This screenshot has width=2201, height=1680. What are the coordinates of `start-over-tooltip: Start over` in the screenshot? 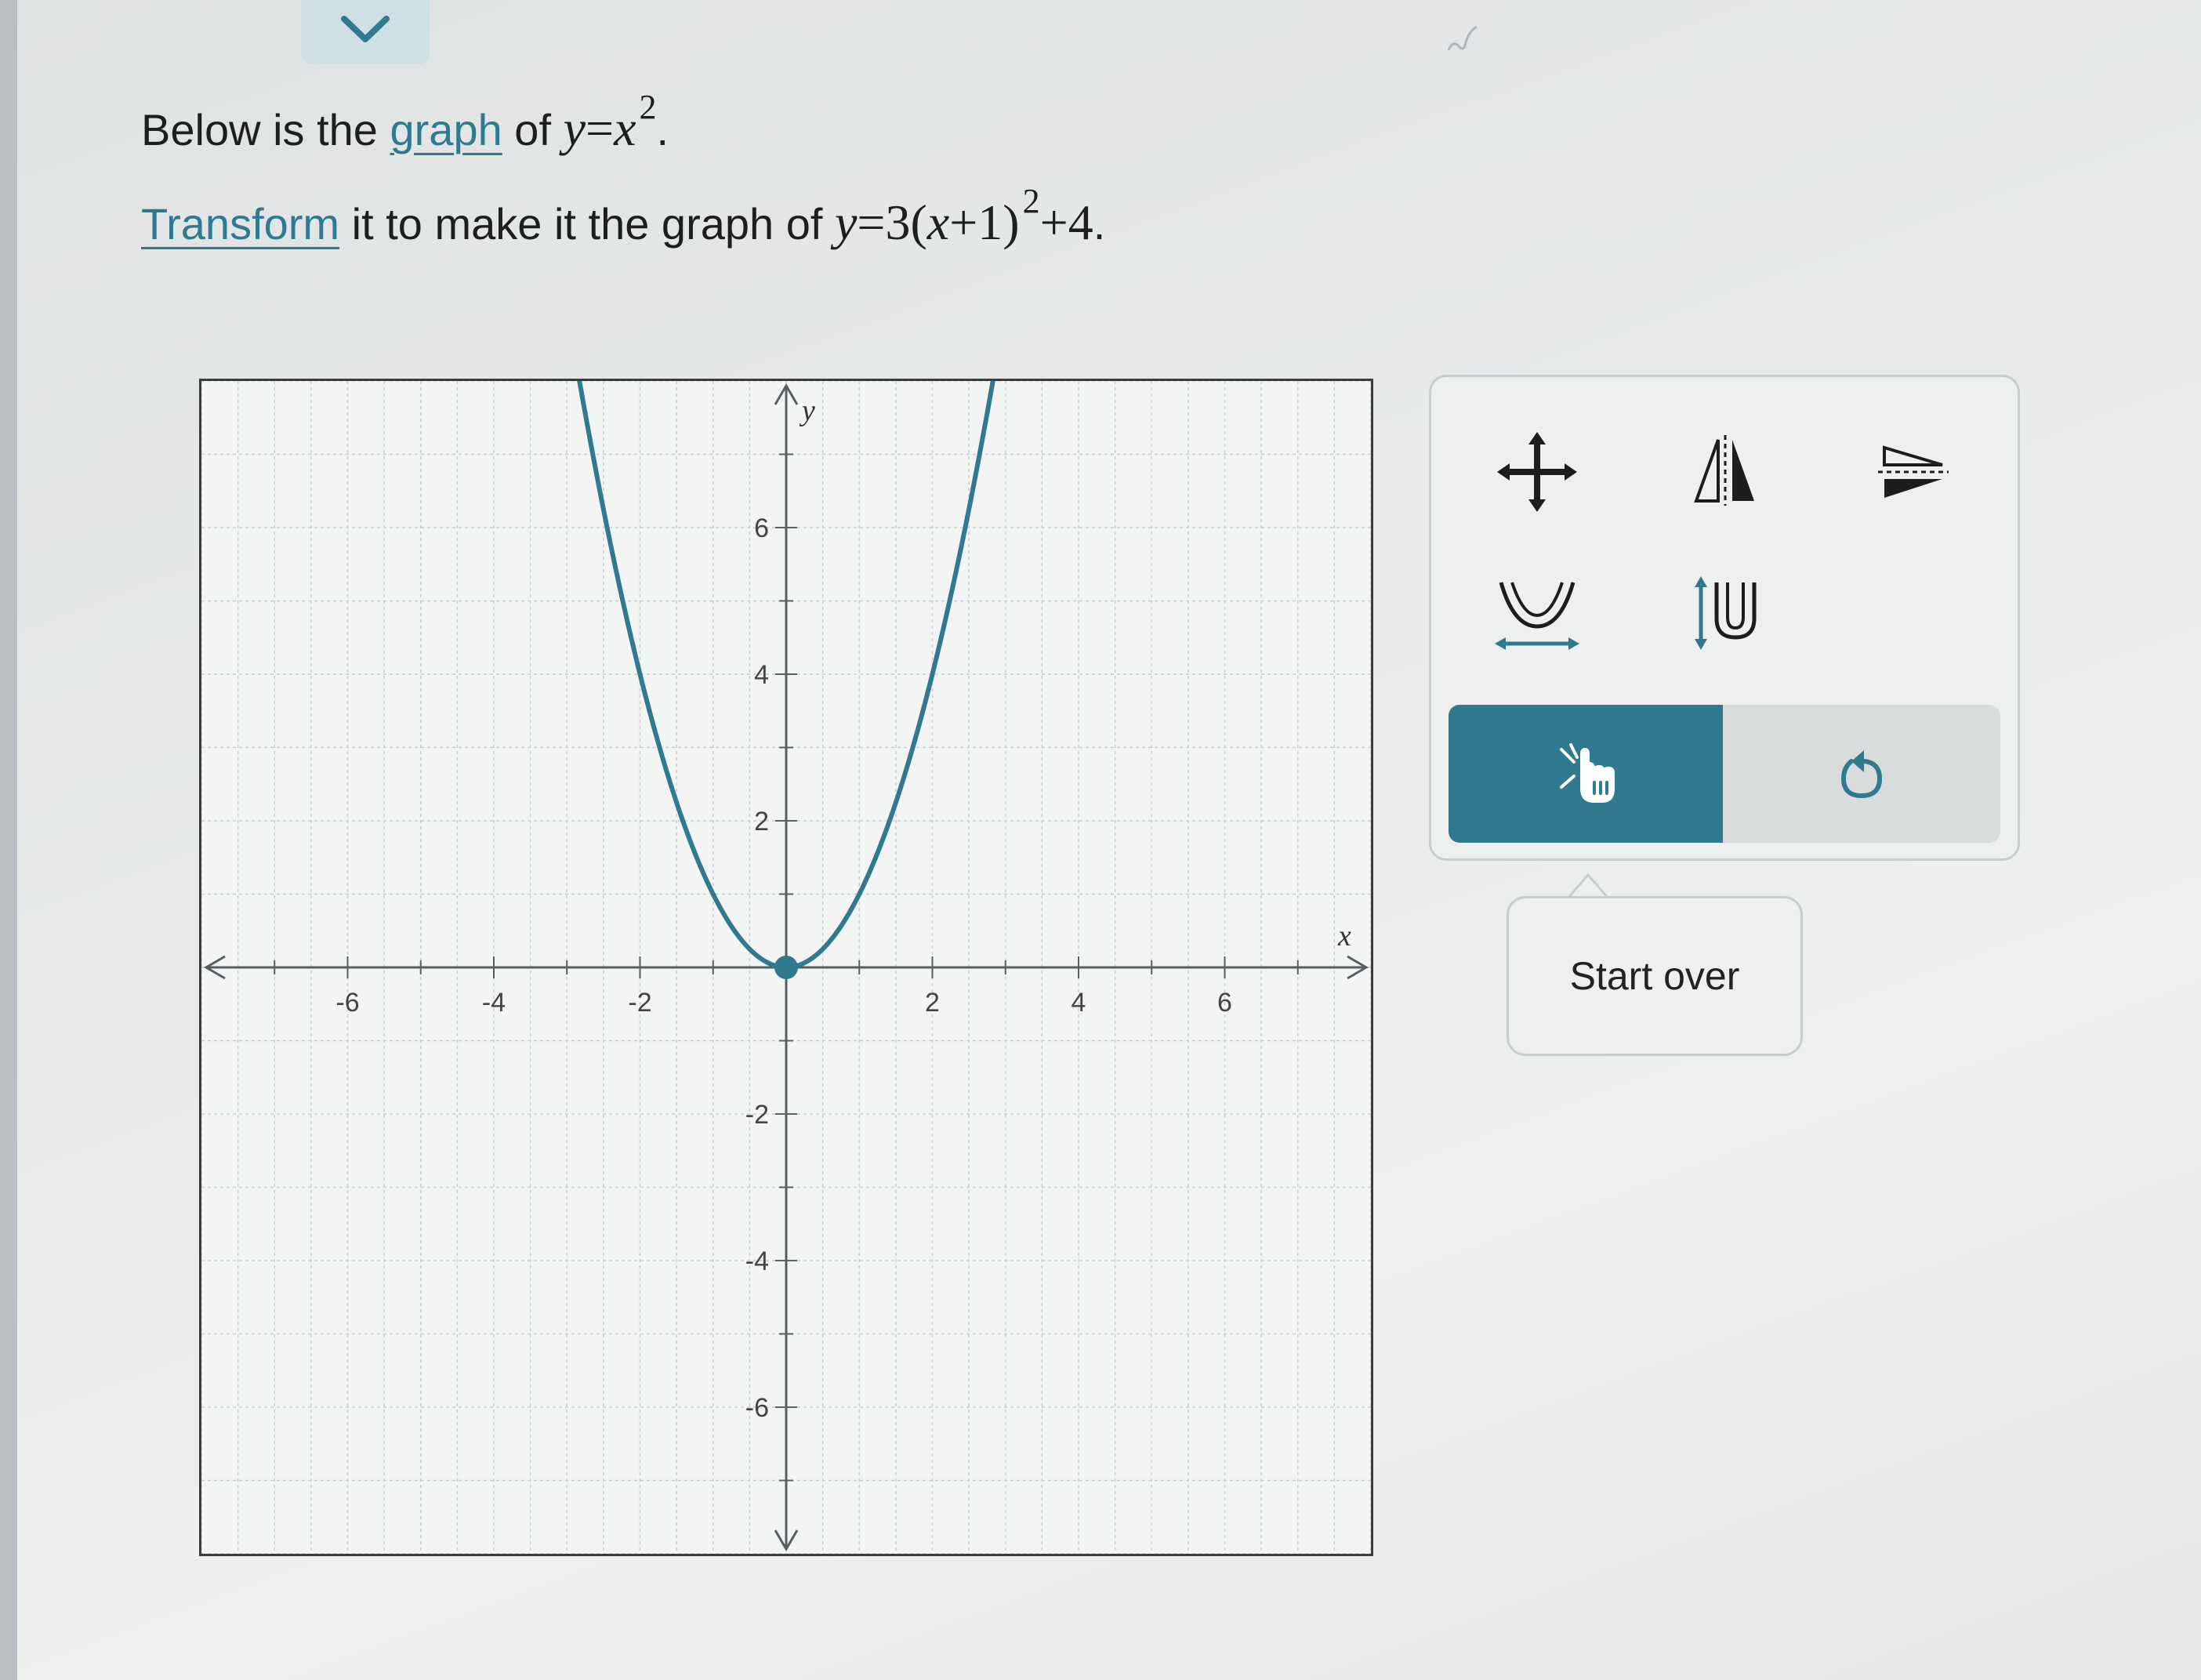 It's located at (1655, 976).